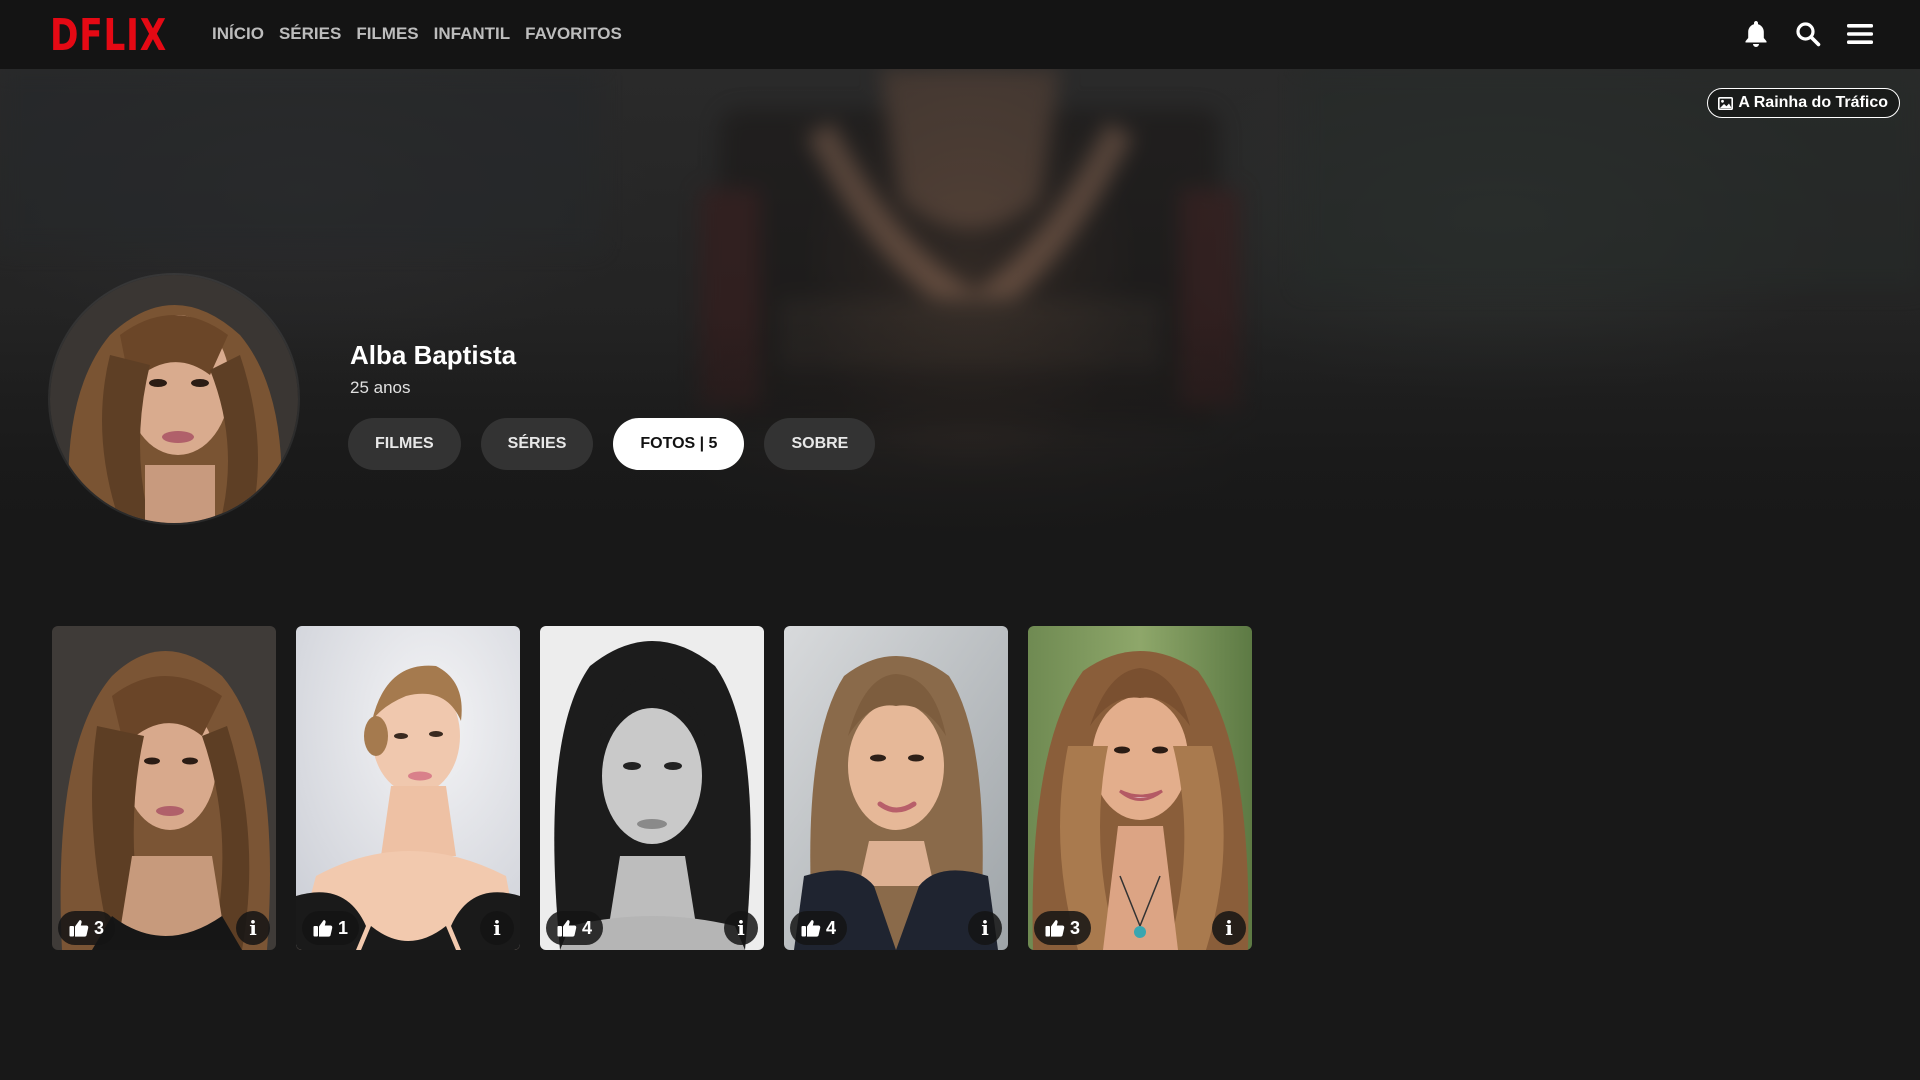  I want to click on nav-item-inicio: INÍCIO, so click(238, 34).